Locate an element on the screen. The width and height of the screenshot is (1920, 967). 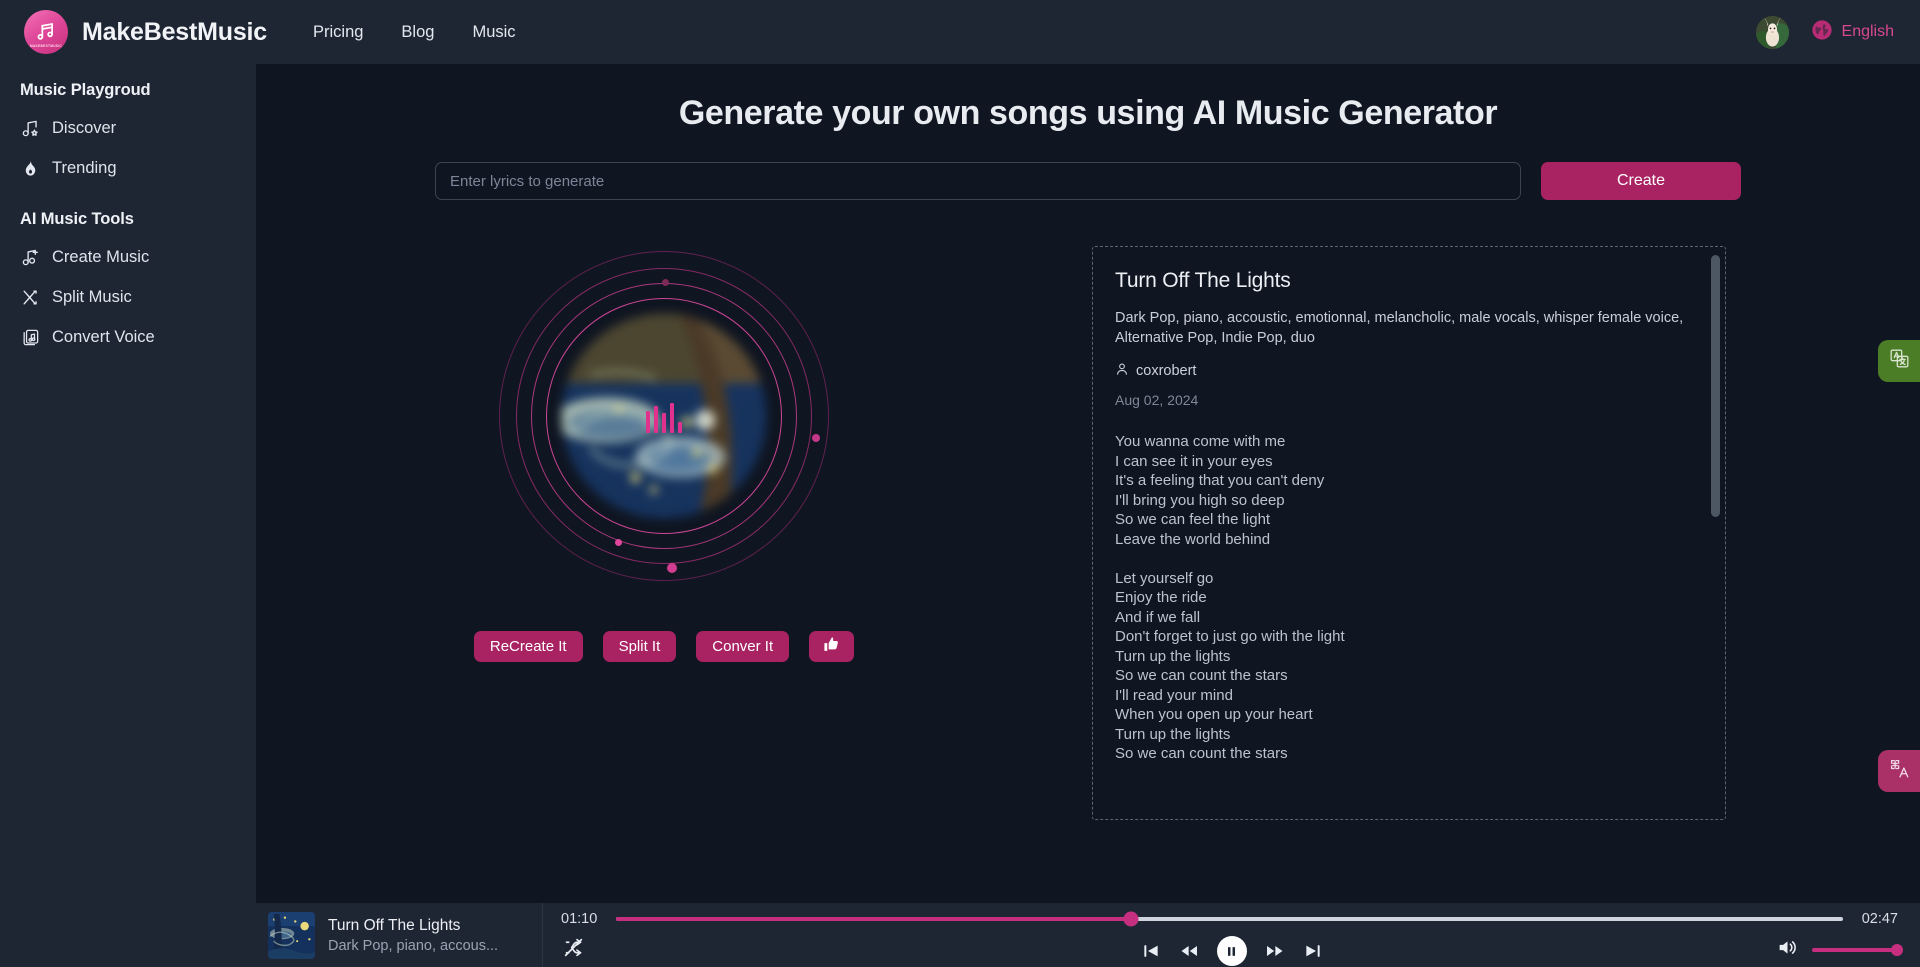
translate-icon is located at coordinates (1899, 361).